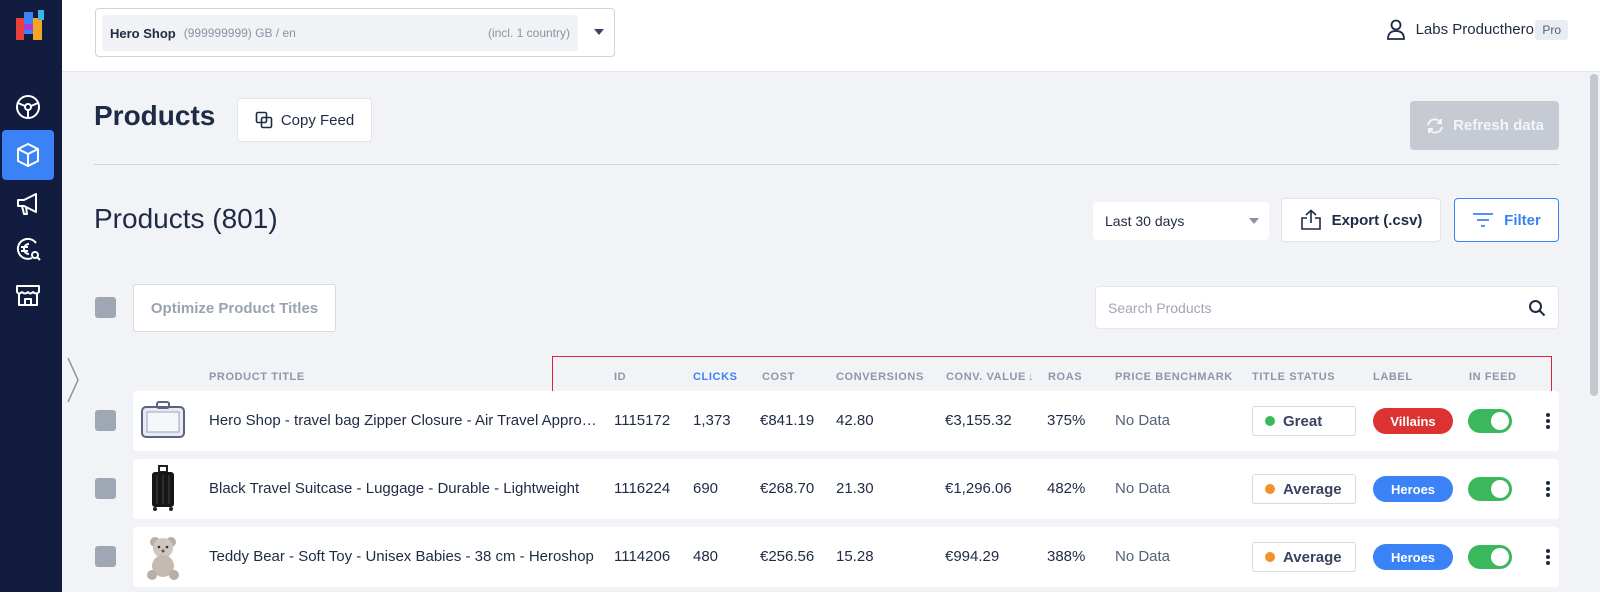  What do you see at coordinates (712, 420) in the screenshot?
I see `clicks-value: 1,373` at bounding box center [712, 420].